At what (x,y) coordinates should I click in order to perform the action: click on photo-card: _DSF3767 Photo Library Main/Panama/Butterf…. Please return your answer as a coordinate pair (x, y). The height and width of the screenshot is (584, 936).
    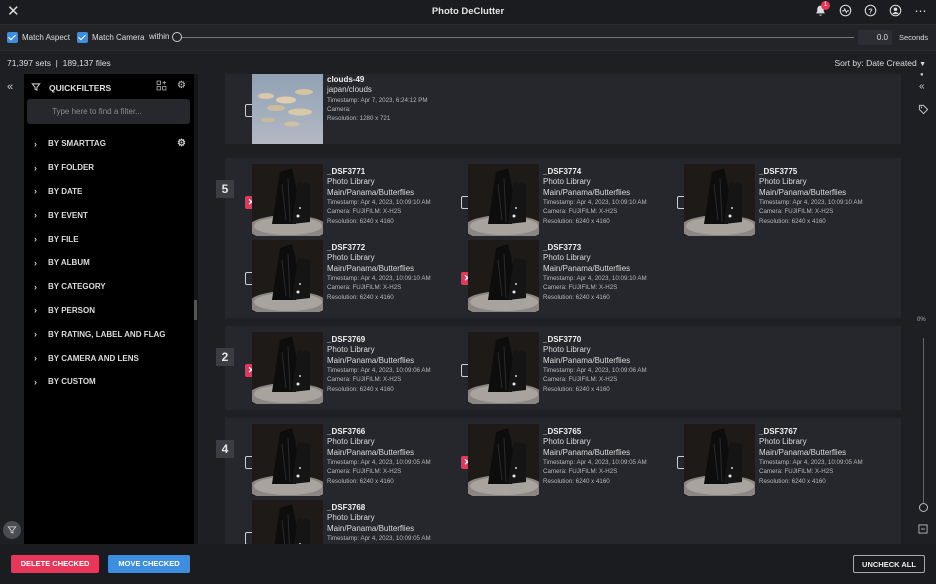
    Looking at the image, I should click on (782, 460).